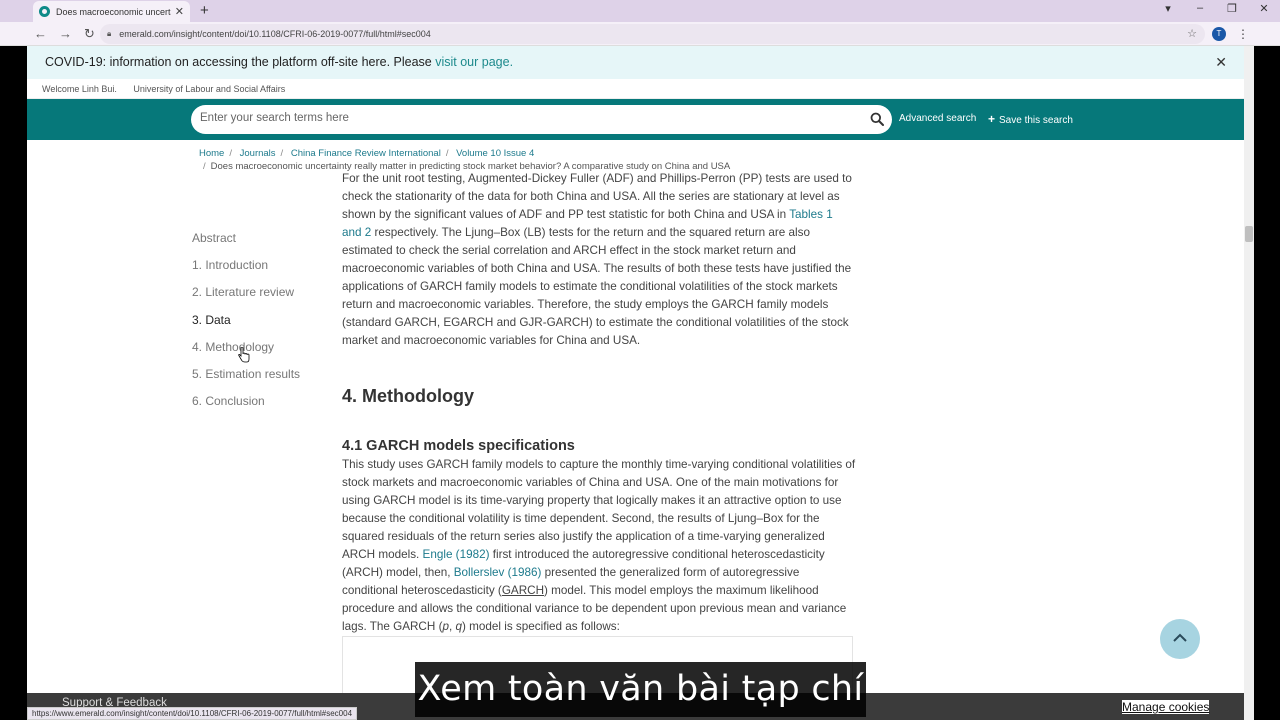 This screenshot has height=720, width=1280. Describe the element at coordinates (179, 11) in the screenshot. I see `close-tab-icon: ✕` at that location.